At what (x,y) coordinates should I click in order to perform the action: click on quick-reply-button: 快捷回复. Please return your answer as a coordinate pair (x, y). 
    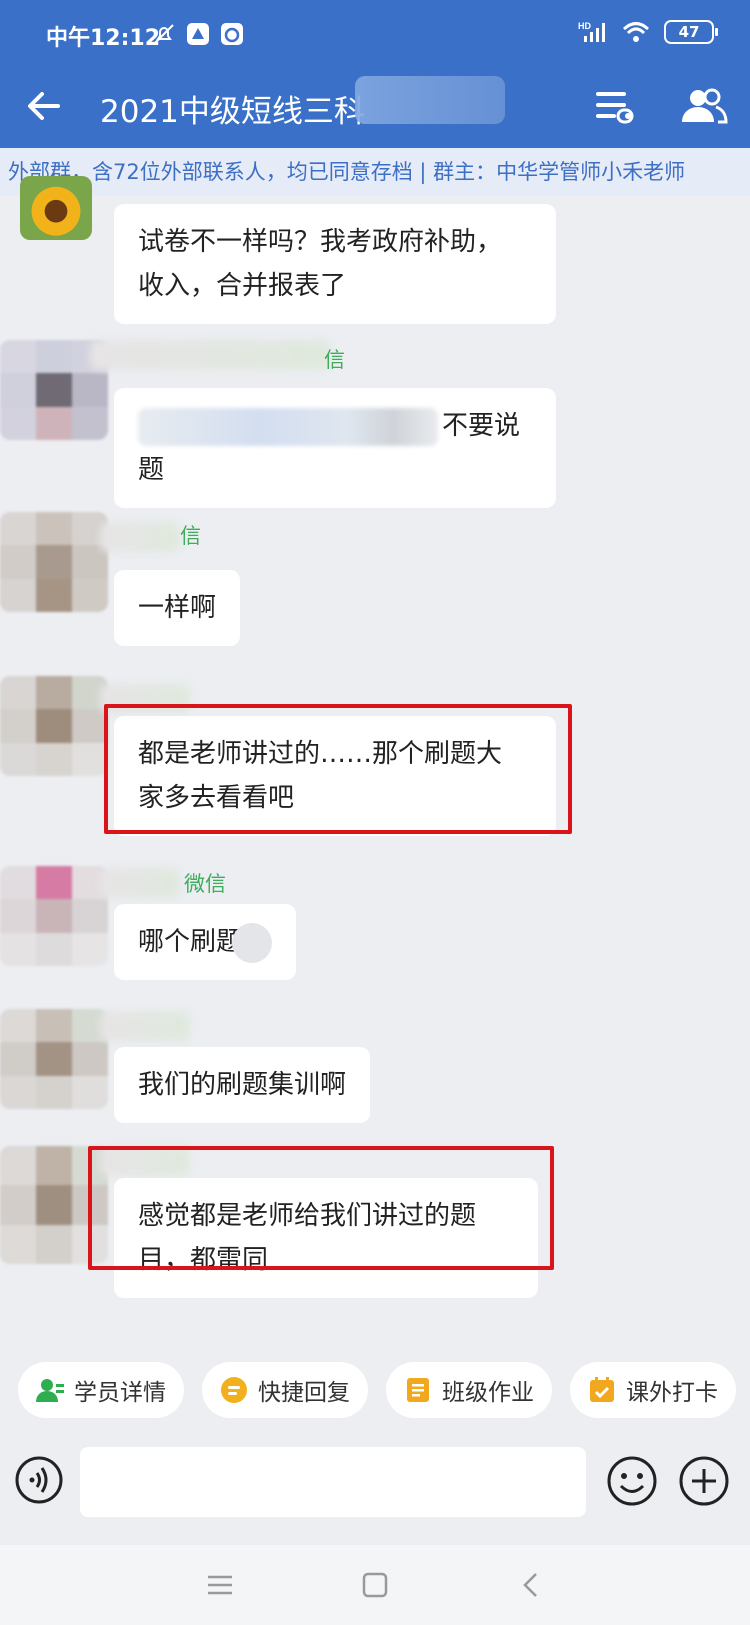
    Looking at the image, I should click on (285, 1390).